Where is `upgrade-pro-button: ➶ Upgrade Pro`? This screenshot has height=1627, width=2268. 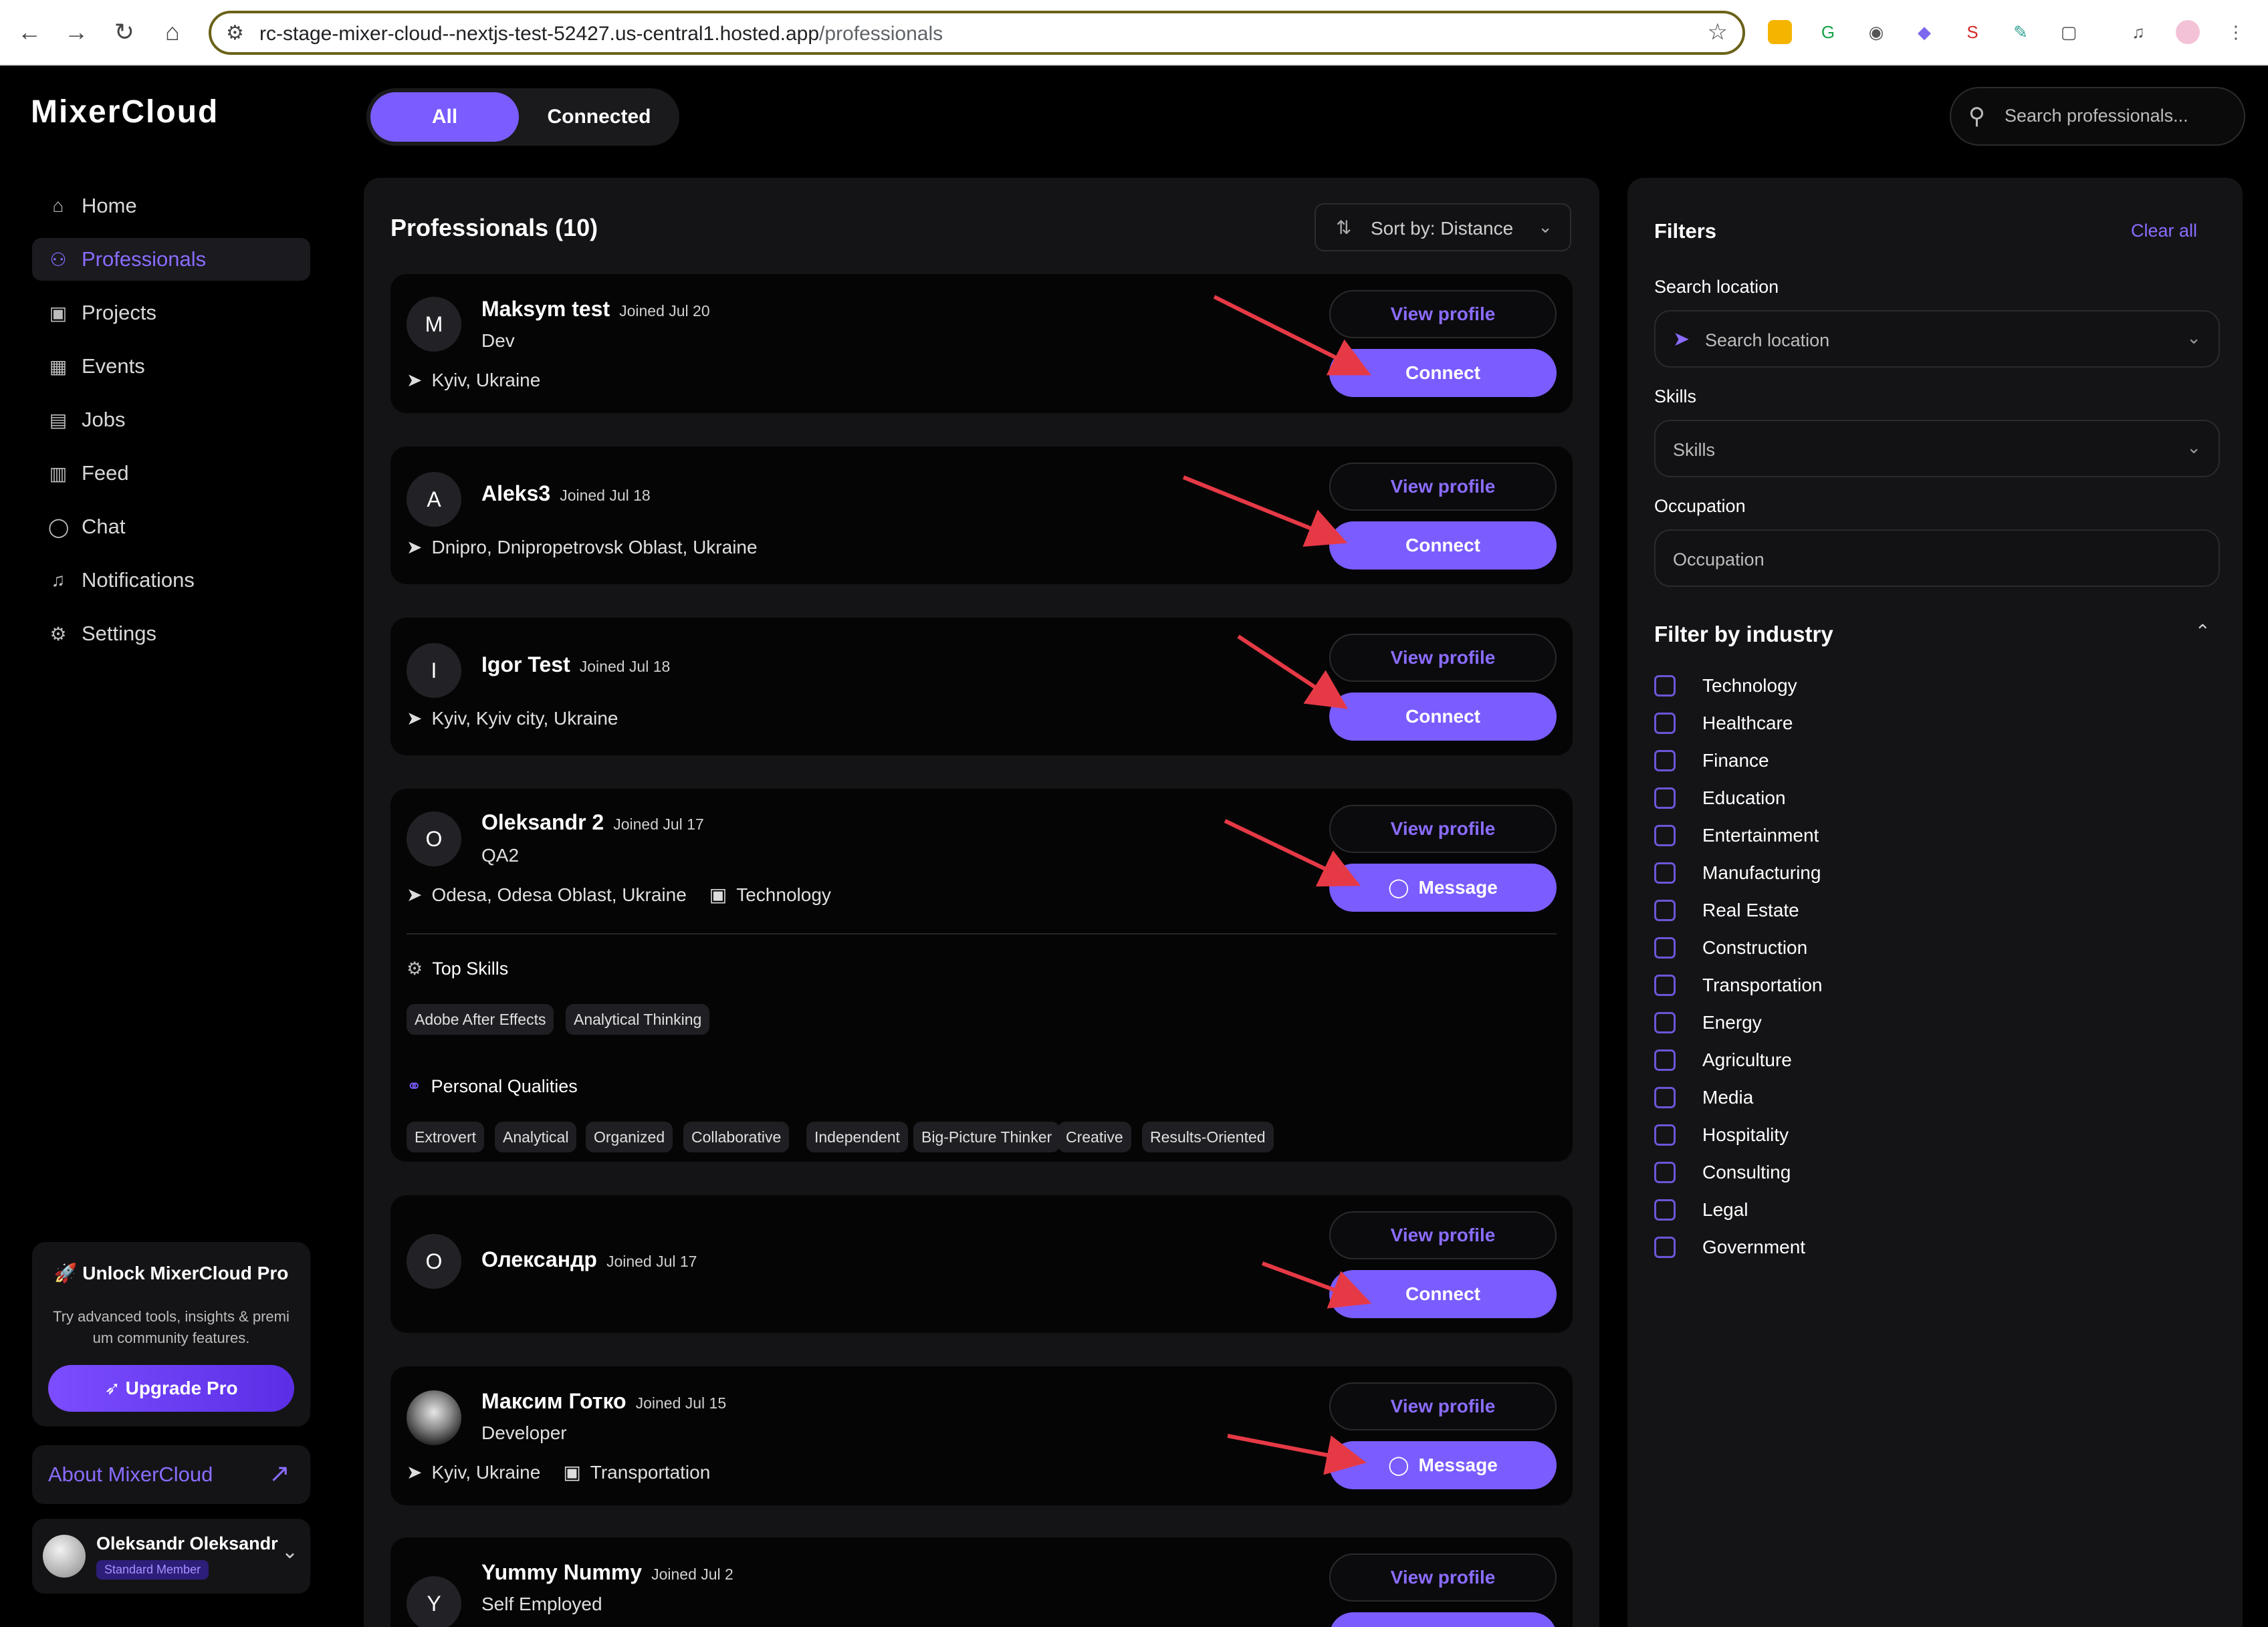 upgrade-pro-button: ➶ Upgrade Pro is located at coordinates (171, 1389).